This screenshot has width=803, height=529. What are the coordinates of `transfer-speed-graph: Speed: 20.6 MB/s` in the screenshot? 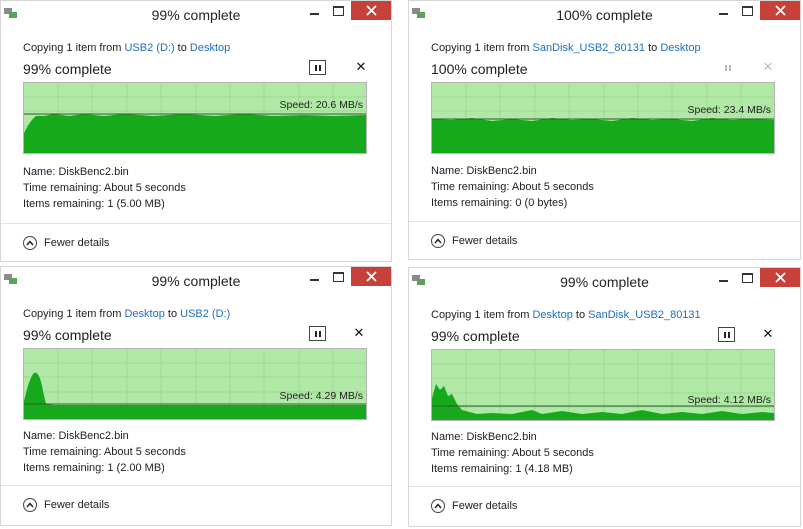 It's located at (195, 118).